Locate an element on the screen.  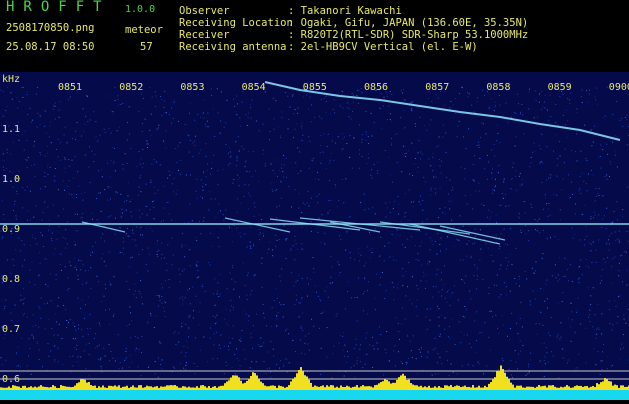
time-tick-label: 0853 is located at coordinates (192, 87).